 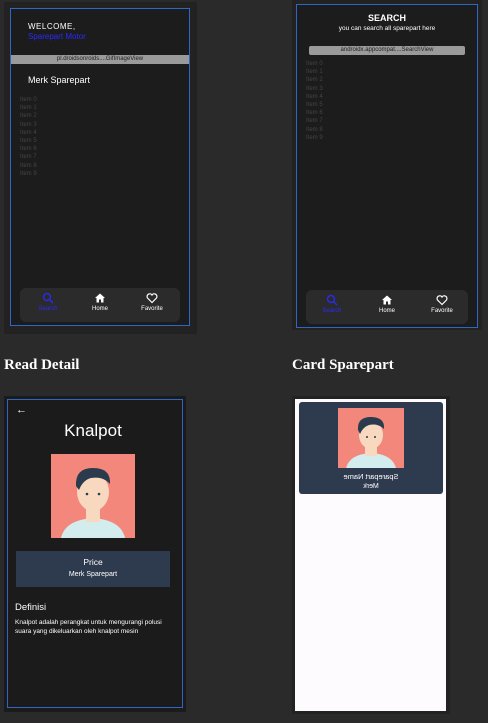 What do you see at coordinates (100, 59) in the screenshot?
I see `gif-image-view-label: pl.droidsonroids....GifImageView` at bounding box center [100, 59].